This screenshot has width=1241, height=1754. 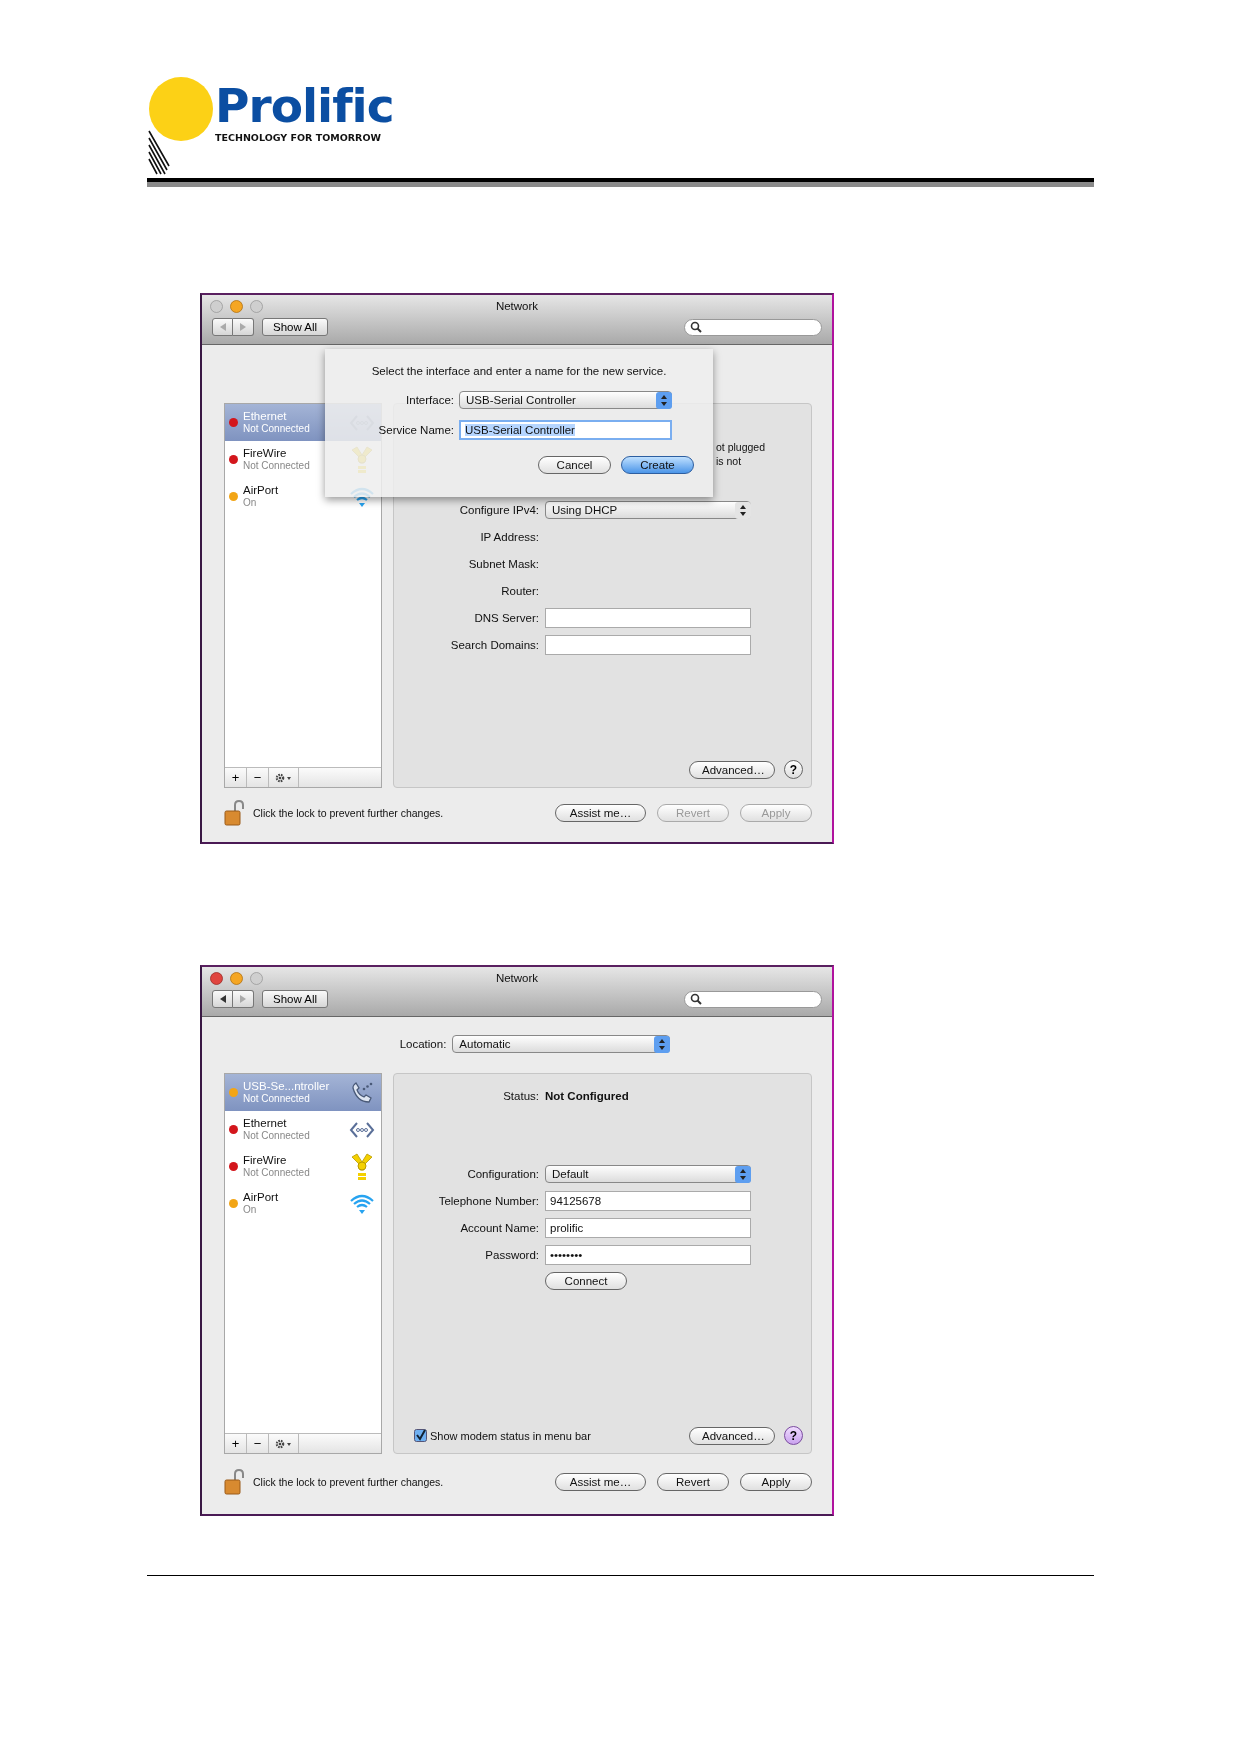 What do you see at coordinates (648, 1174) in the screenshot?
I see `dropdown: Default` at bounding box center [648, 1174].